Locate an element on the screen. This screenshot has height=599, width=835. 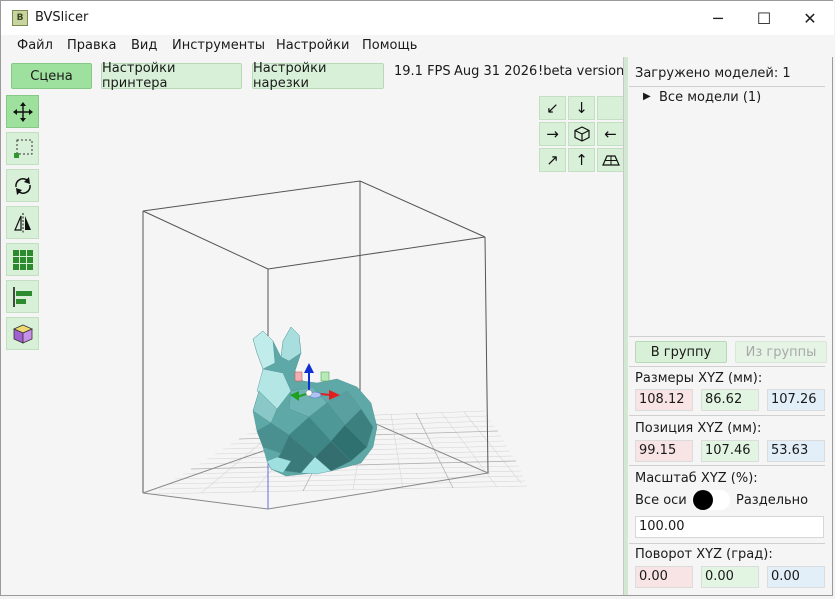
arrow-up-icon: ↑ is located at coordinates (581, 160).